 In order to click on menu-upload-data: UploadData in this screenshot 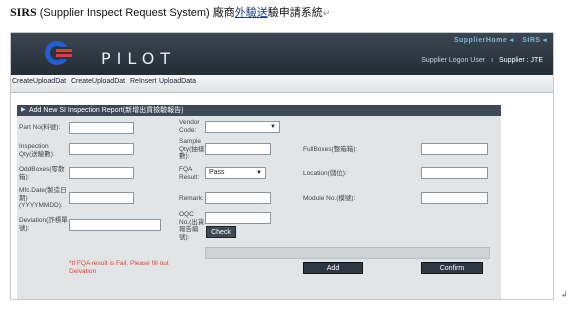, I will do `click(177, 81)`.